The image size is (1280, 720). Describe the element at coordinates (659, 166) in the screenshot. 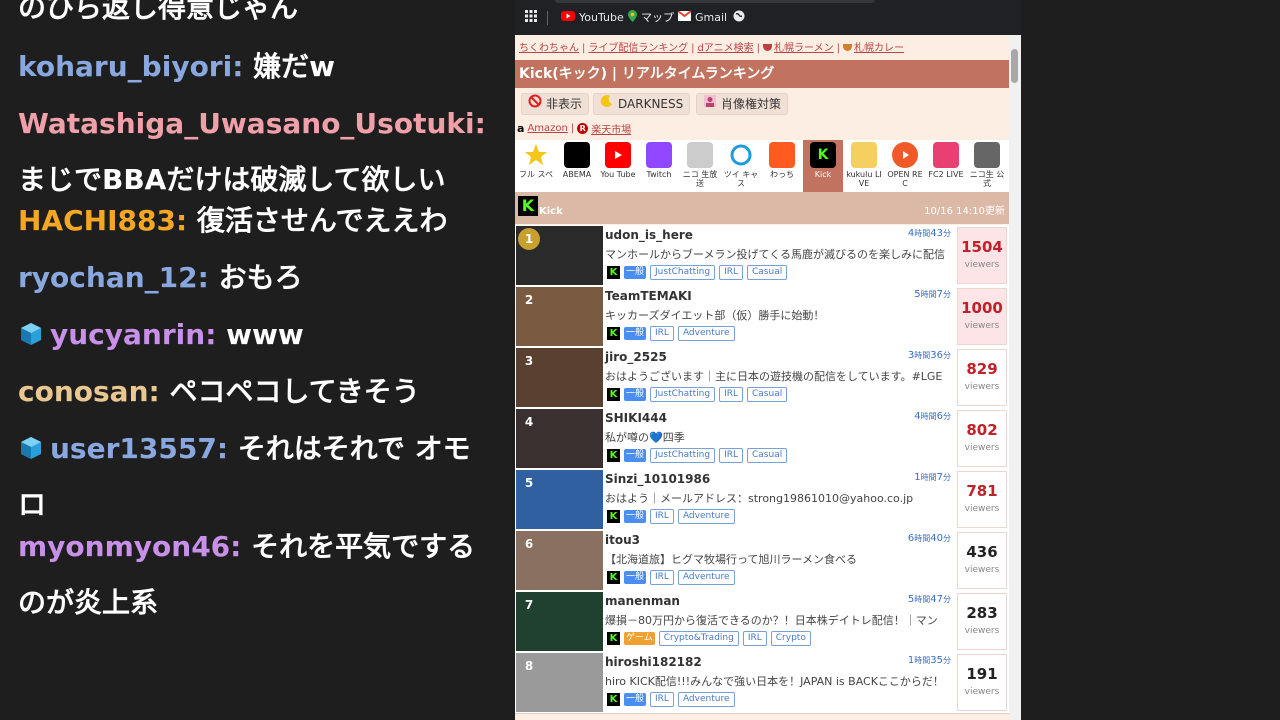

I see `platform-tab: Twitch` at that location.